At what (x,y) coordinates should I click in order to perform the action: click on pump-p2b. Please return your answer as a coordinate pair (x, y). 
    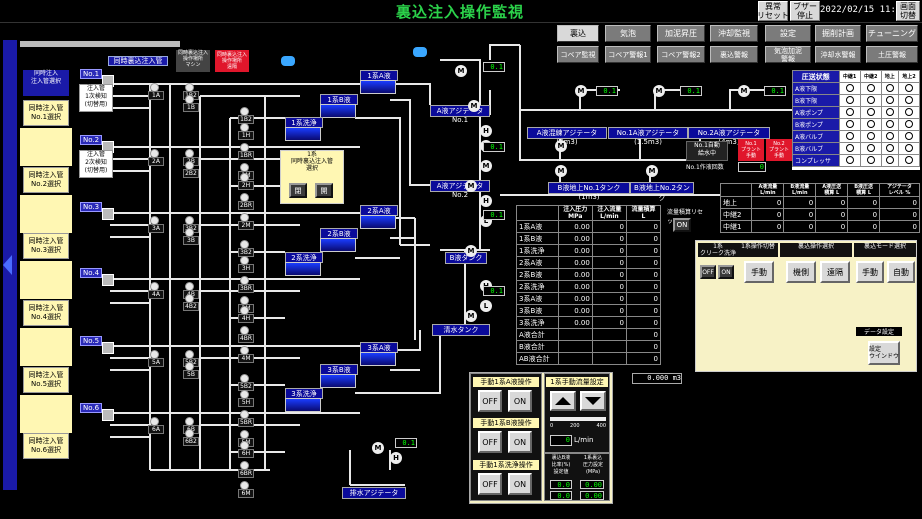
    Looking at the image, I should click on (338, 245).